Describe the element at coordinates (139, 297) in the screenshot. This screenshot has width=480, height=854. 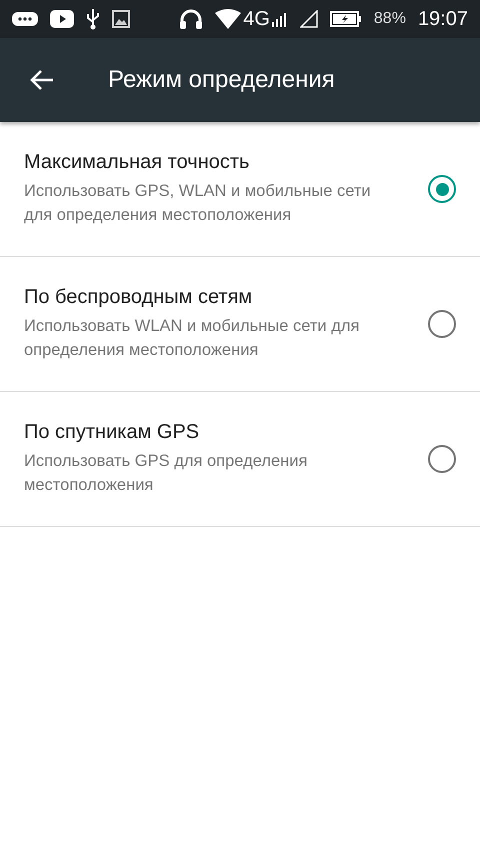
I see `option-title: По беспроводным сетям` at that location.